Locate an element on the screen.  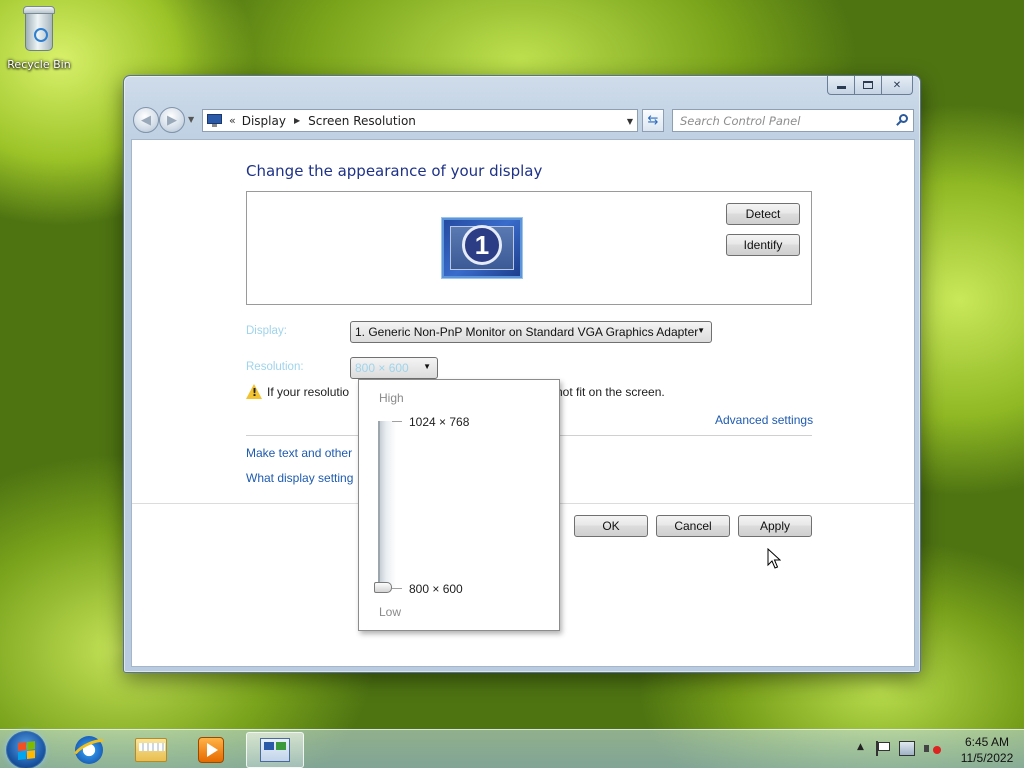
search-box: Search Control Panel is located at coordinates (793, 120).